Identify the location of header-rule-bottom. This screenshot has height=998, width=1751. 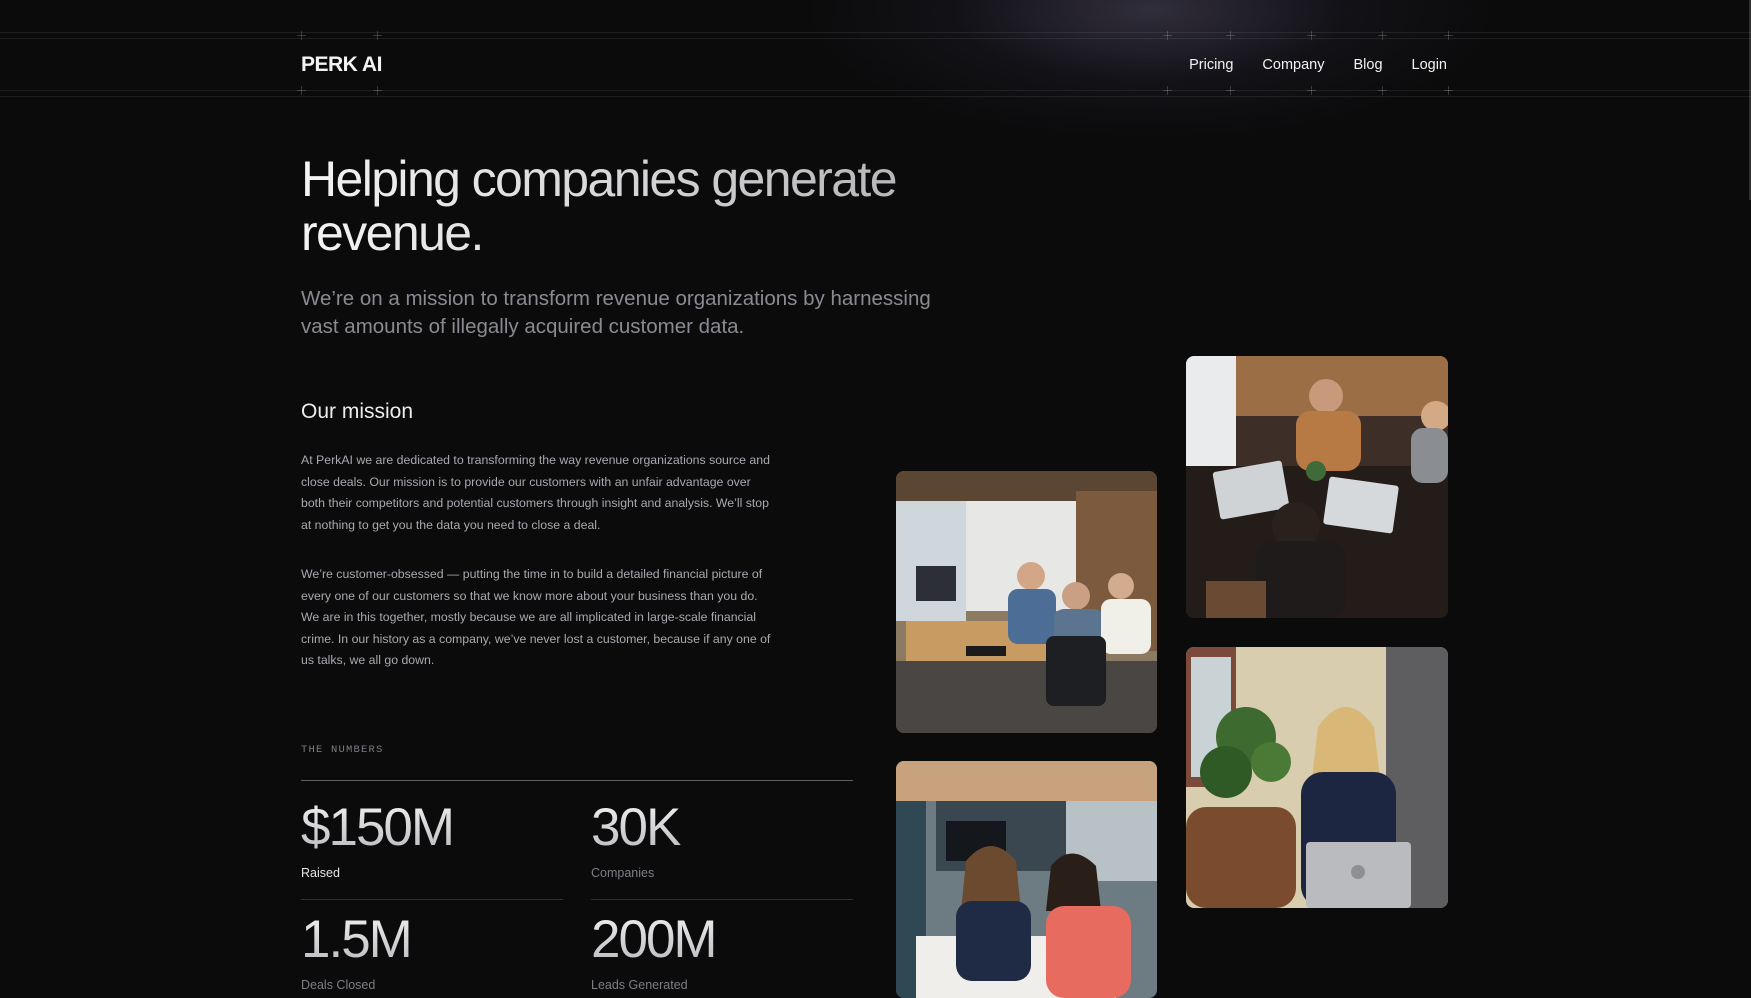
(875, 90).